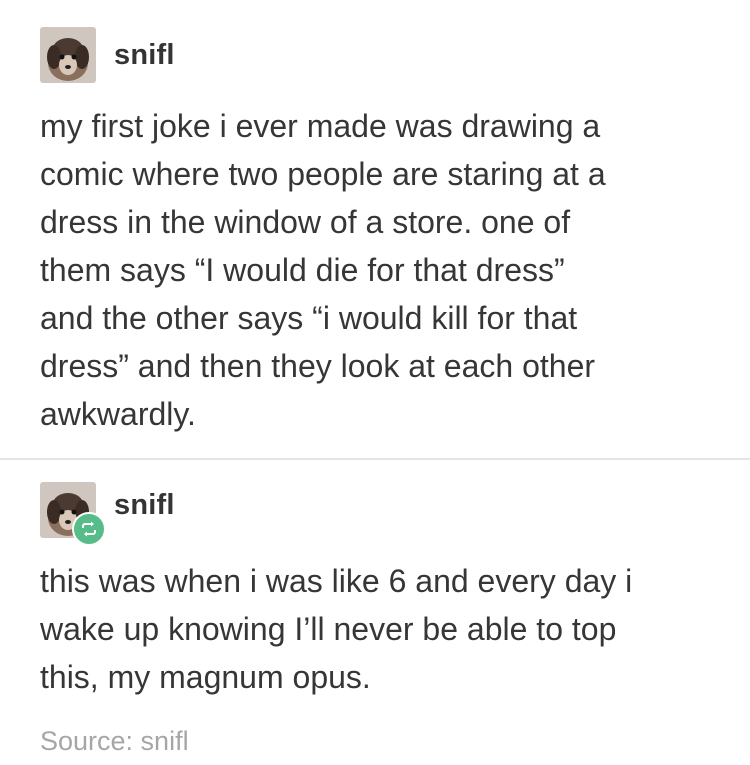 This screenshot has width=750, height=765. I want to click on post-divider, so click(375, 459).